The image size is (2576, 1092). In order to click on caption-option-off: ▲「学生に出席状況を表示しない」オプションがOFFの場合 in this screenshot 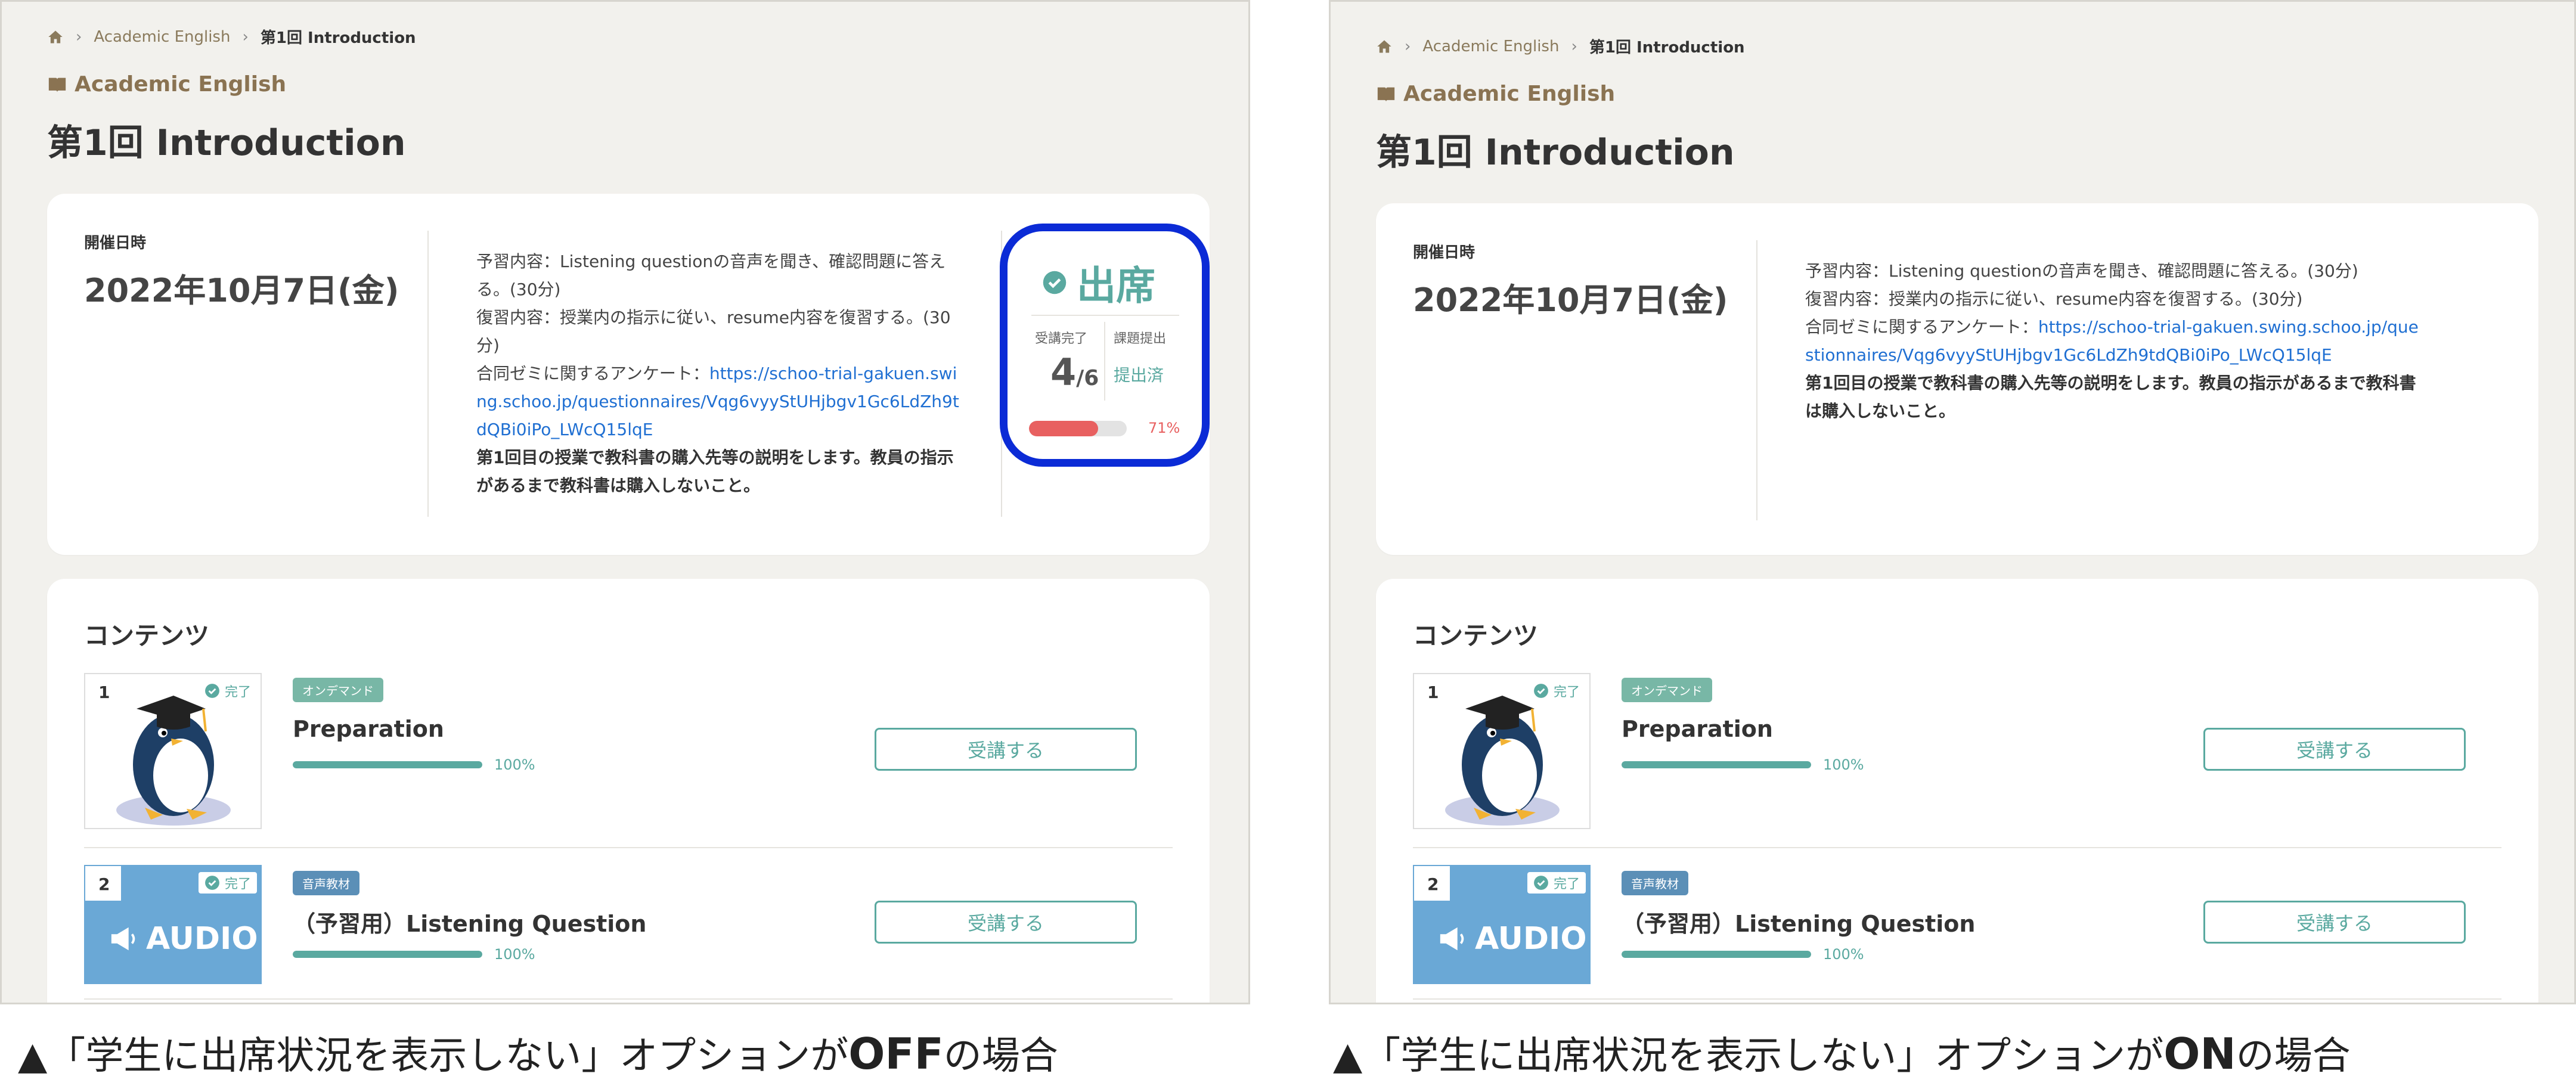, I will do `click(538, 1054)`.